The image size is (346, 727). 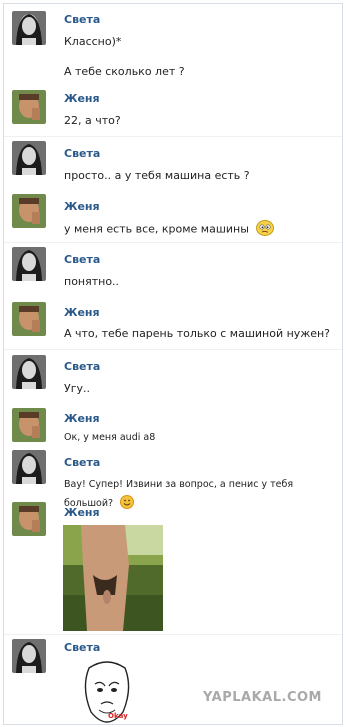 What do you see at coordinates (262, 697) in the screenshot?
I see `watermark: YAPLAKAL.COM` at bounding box center [262, 697].